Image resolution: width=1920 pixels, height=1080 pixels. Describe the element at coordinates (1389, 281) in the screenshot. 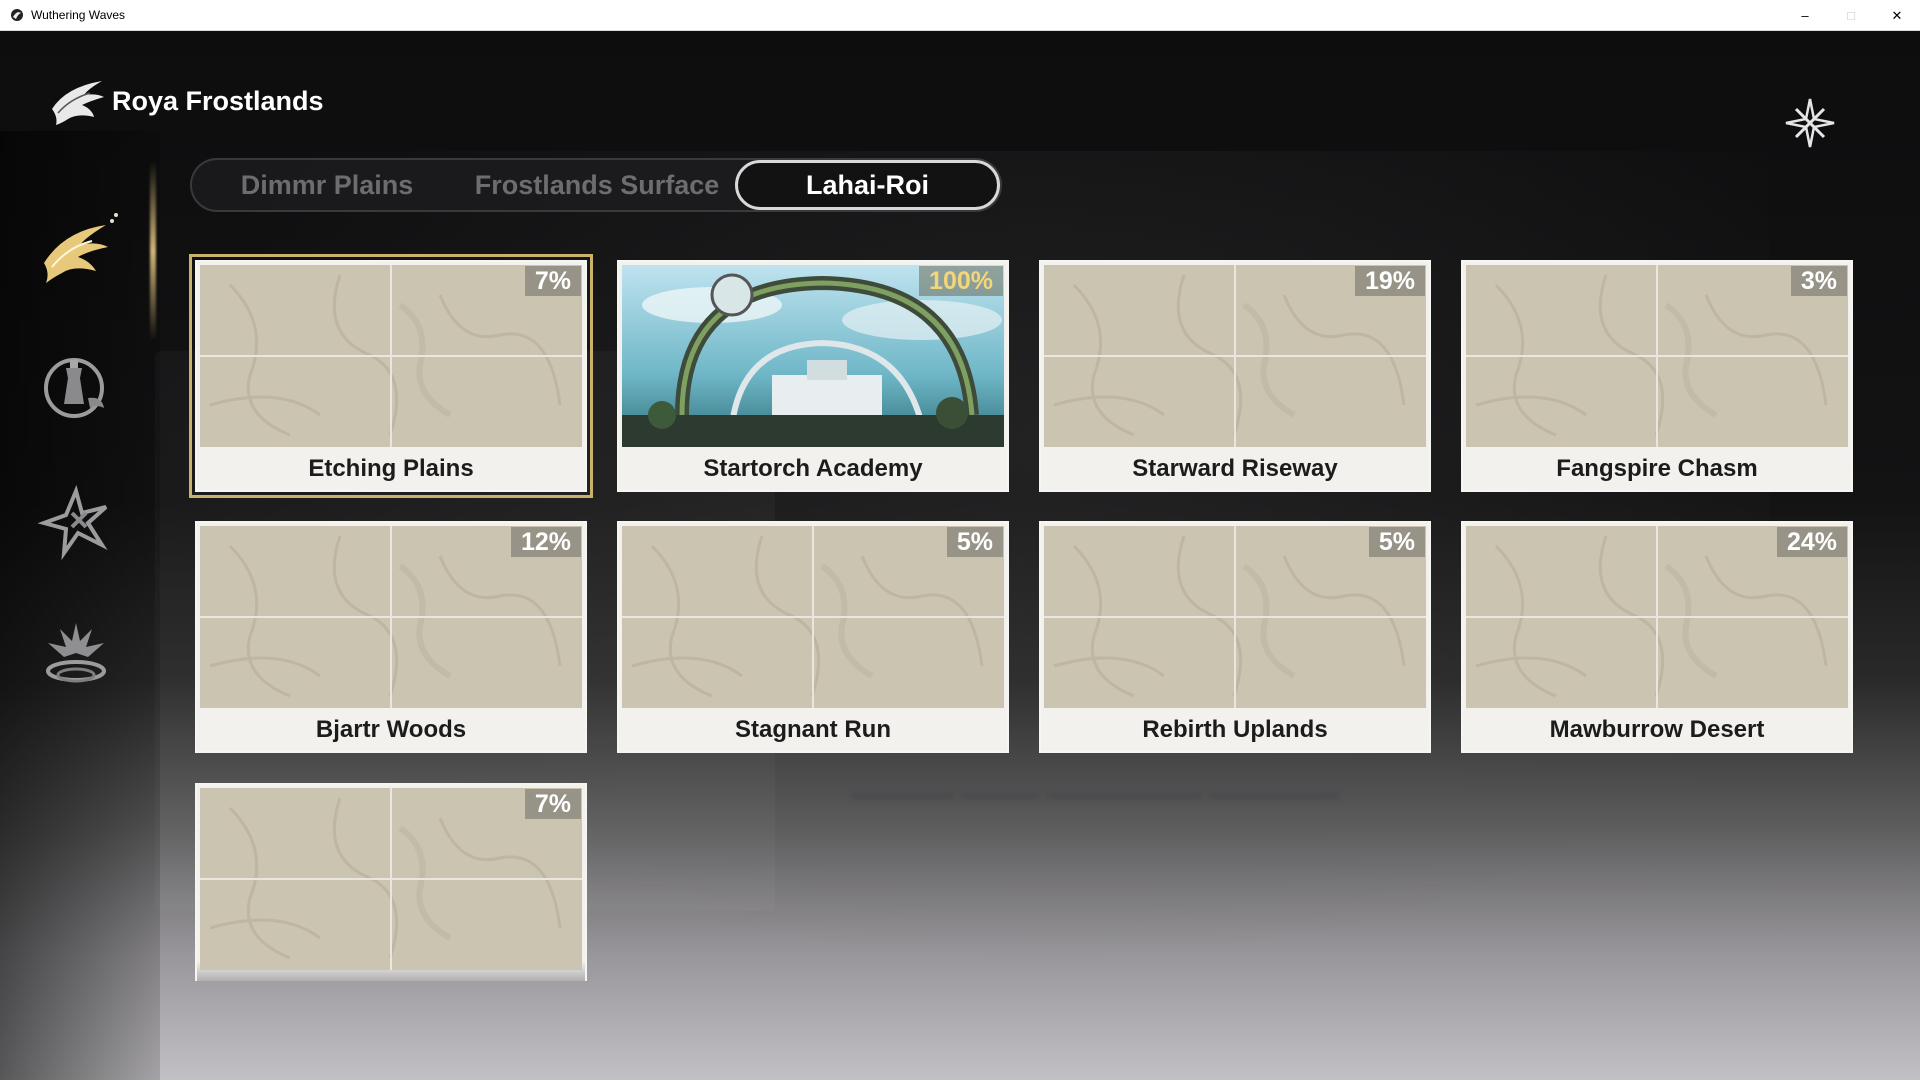

I see `exploration-progress-badge: 19%` at that location.